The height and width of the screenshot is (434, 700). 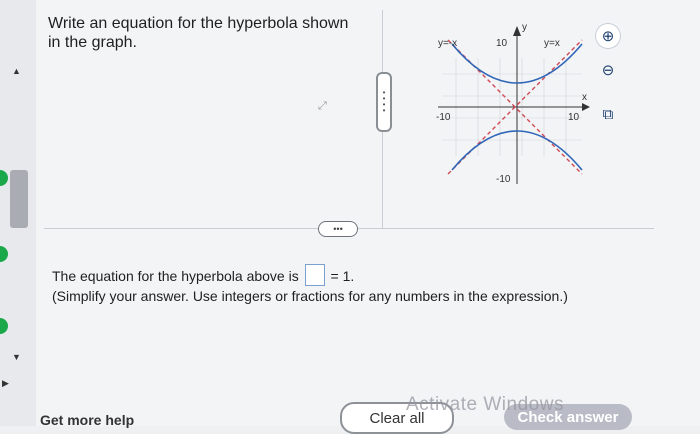 What do you see at coordinates (574, 117) in the screenshot?
I see `tick-label-pos-x: 10` at bounding box center [574, 117].